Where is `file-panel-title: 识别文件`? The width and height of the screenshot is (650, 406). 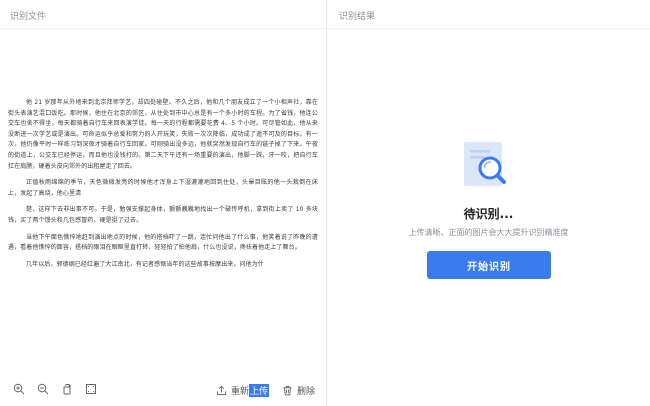 file-panel-title: 识别文件 is located at coordinates (28, 17).